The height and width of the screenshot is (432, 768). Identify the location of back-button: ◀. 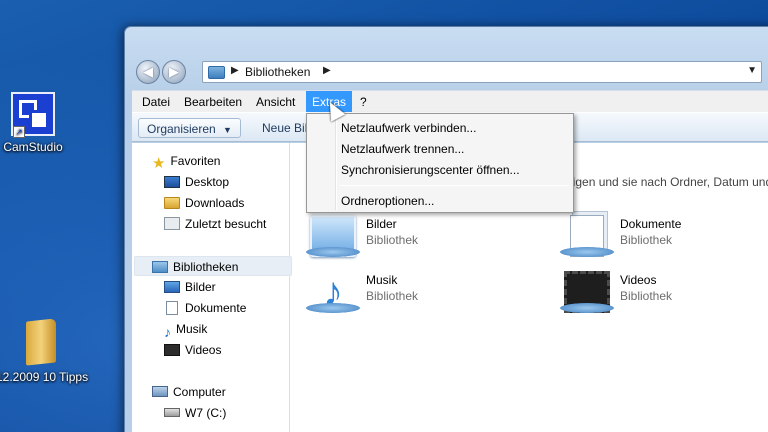
(148, 72).